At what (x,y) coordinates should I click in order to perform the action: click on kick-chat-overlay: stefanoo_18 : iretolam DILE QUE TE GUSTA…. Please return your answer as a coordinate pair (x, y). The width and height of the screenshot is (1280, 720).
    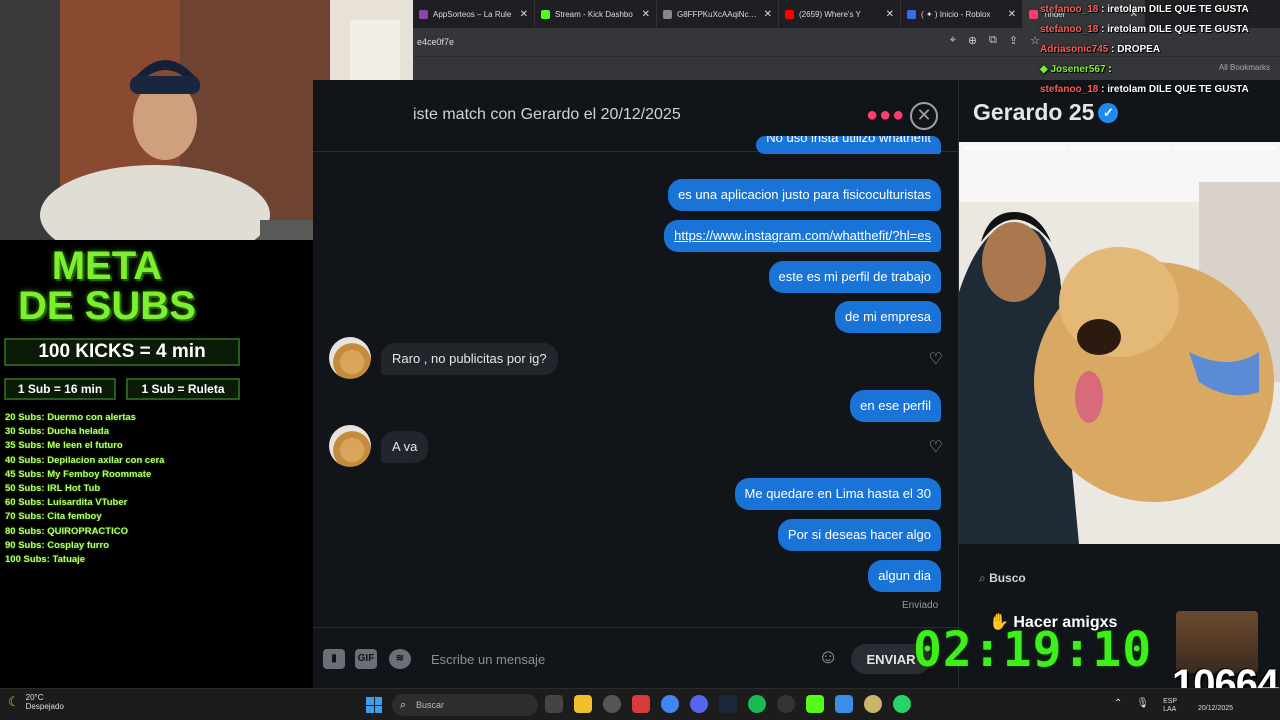
    Looking at the image, I should click on (1160, 54).